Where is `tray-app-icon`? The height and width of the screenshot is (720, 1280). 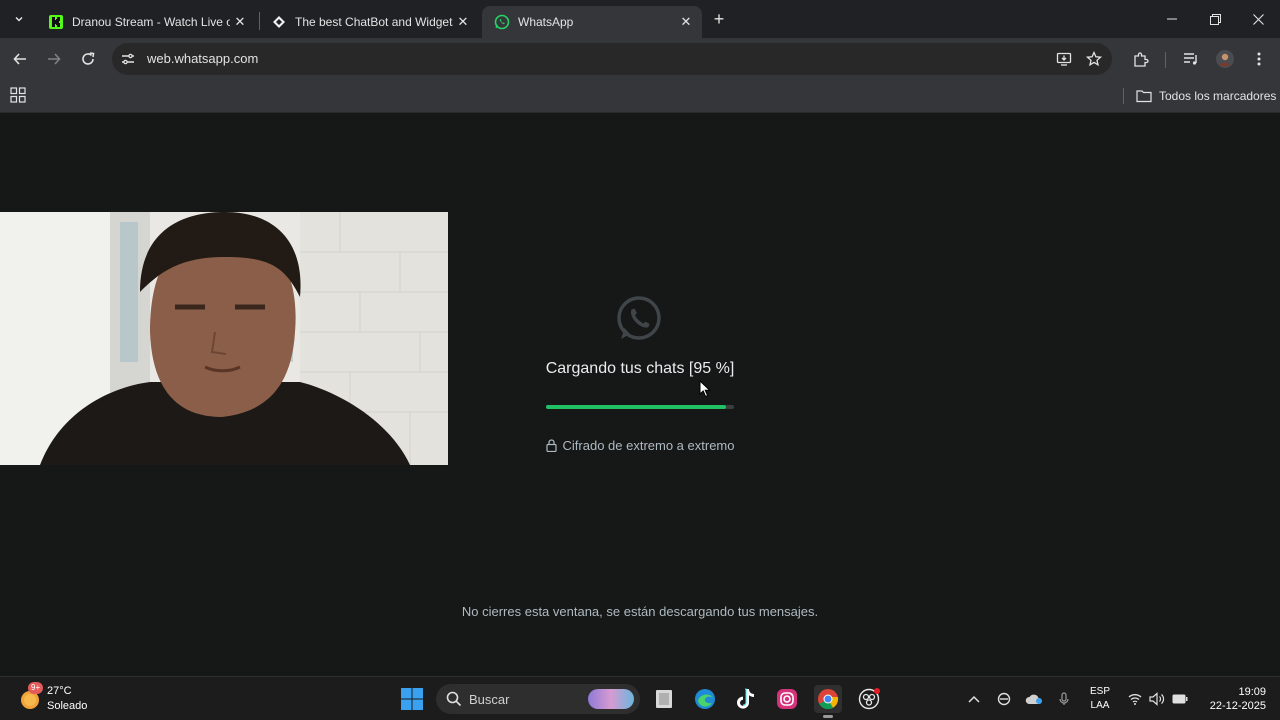 tray-app-icon is located at coordinates (1004, 699).